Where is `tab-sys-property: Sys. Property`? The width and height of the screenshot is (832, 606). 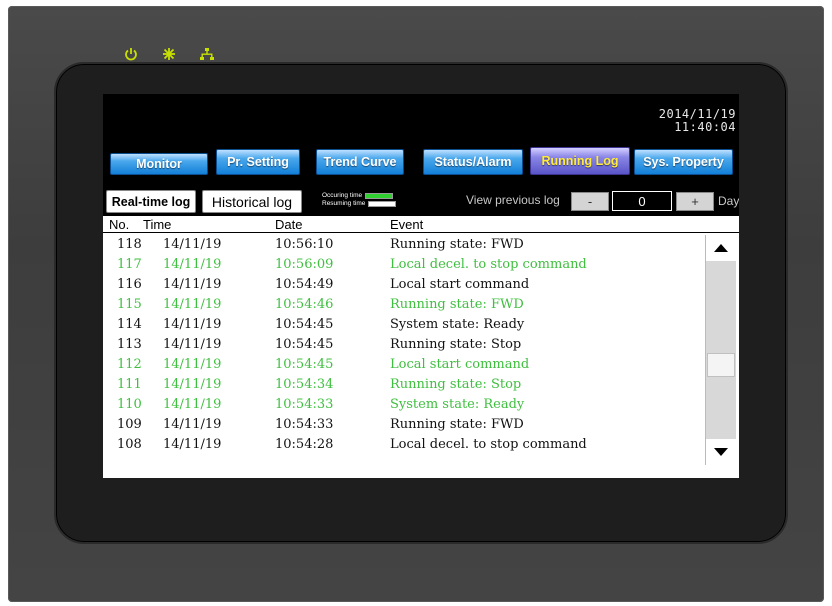 tab-sys-property: Sys. Property is located at coordinates (683, 162).